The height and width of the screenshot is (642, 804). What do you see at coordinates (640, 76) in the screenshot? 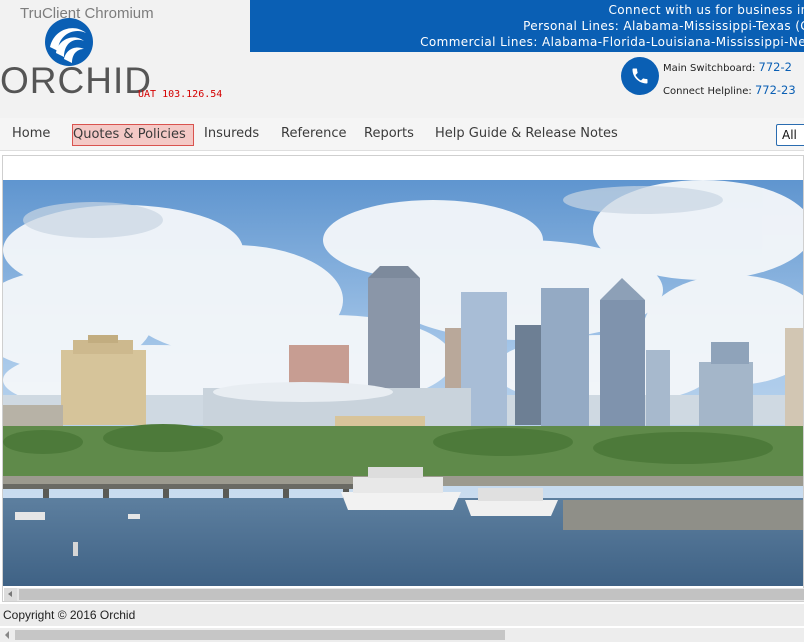
I see `phone-icon` at bounding box center [640, 76].